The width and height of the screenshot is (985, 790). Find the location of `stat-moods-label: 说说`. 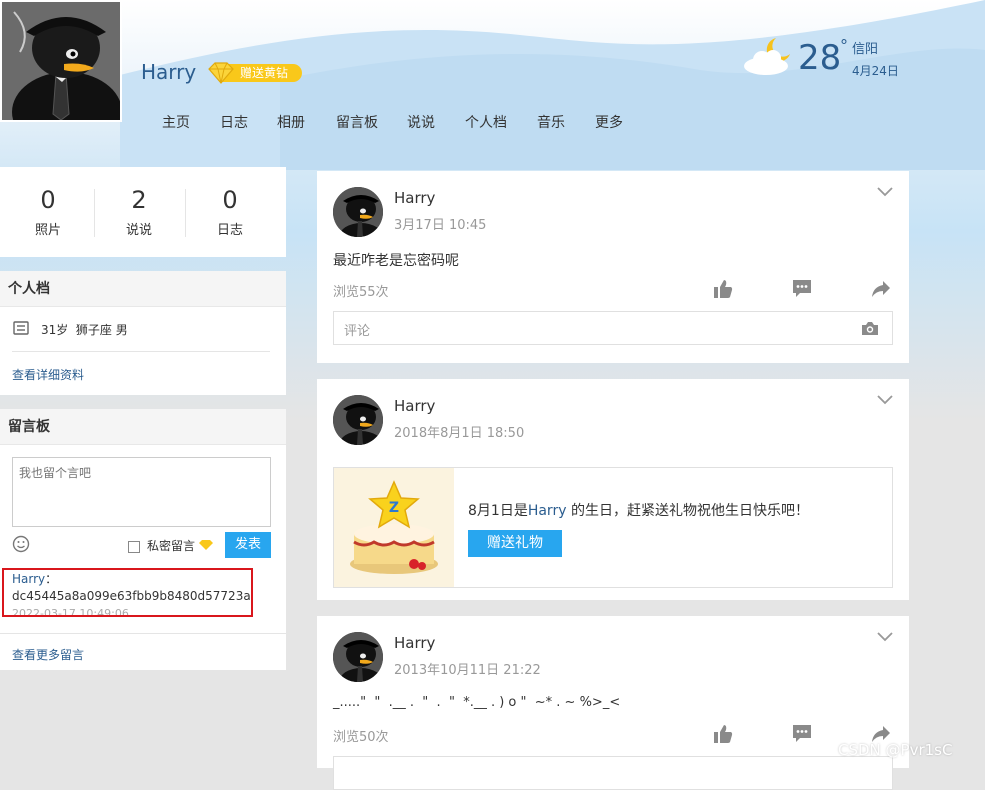

stat-moods-label: 说说 is located at coordinates (138, 230).